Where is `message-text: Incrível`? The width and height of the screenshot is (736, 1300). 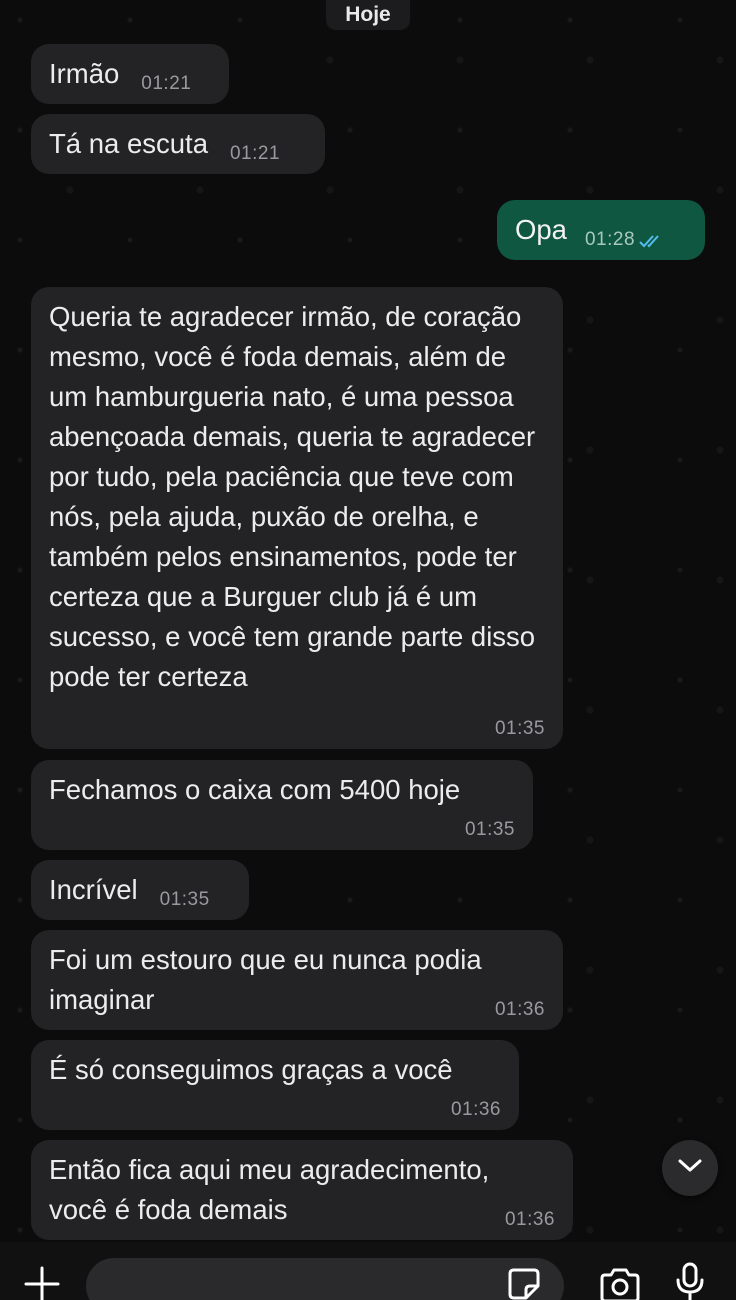 message-text: Incrível is located at coordinates (93, 889).